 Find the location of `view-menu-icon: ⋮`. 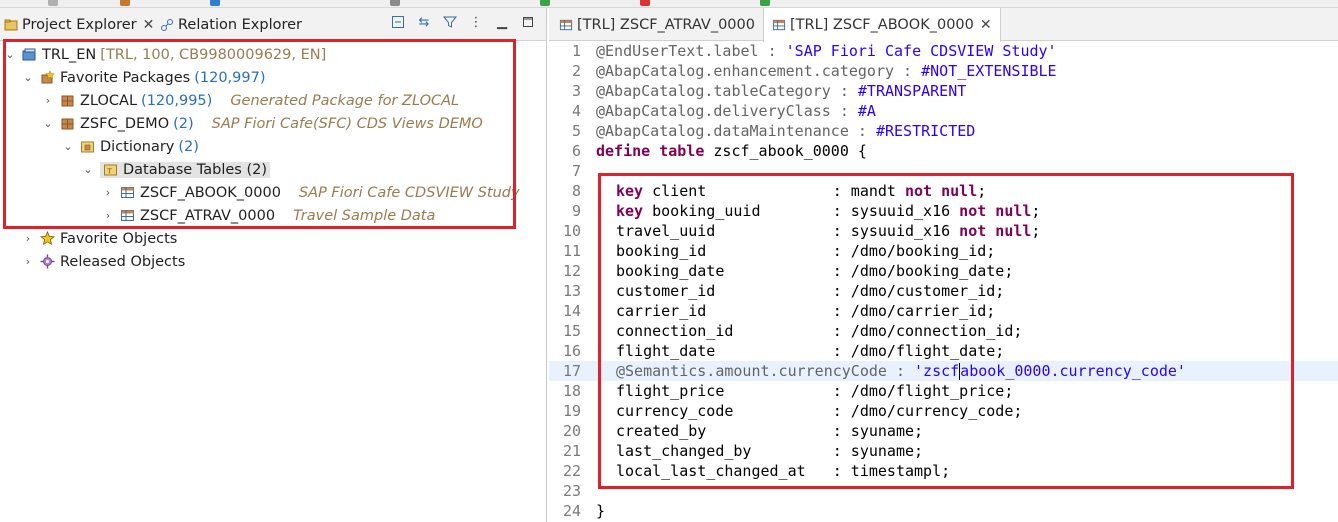

view-menu-icon: ⋮ is located at coordinates (476, 22).